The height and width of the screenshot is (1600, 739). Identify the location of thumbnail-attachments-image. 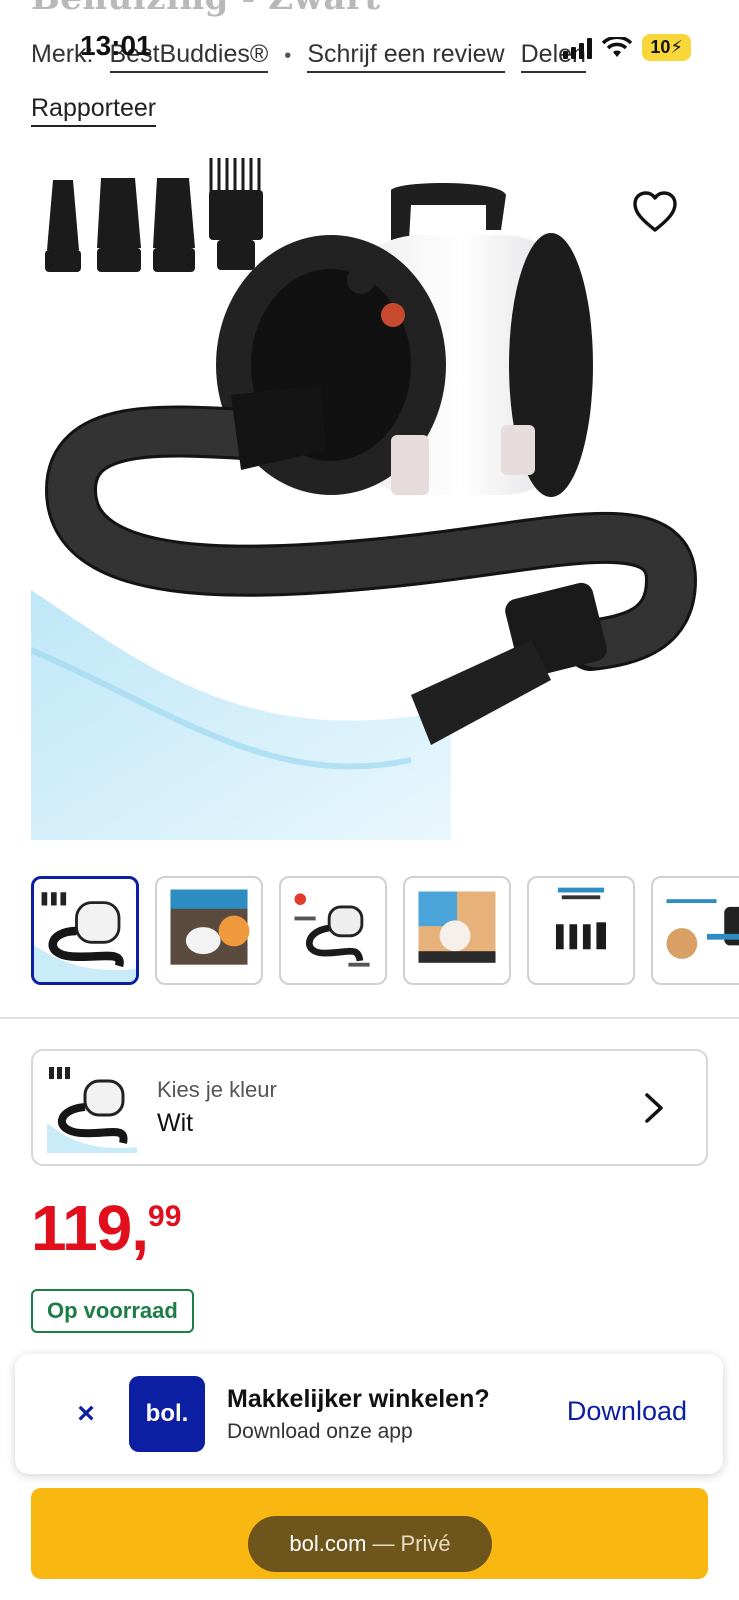
(581, 918).